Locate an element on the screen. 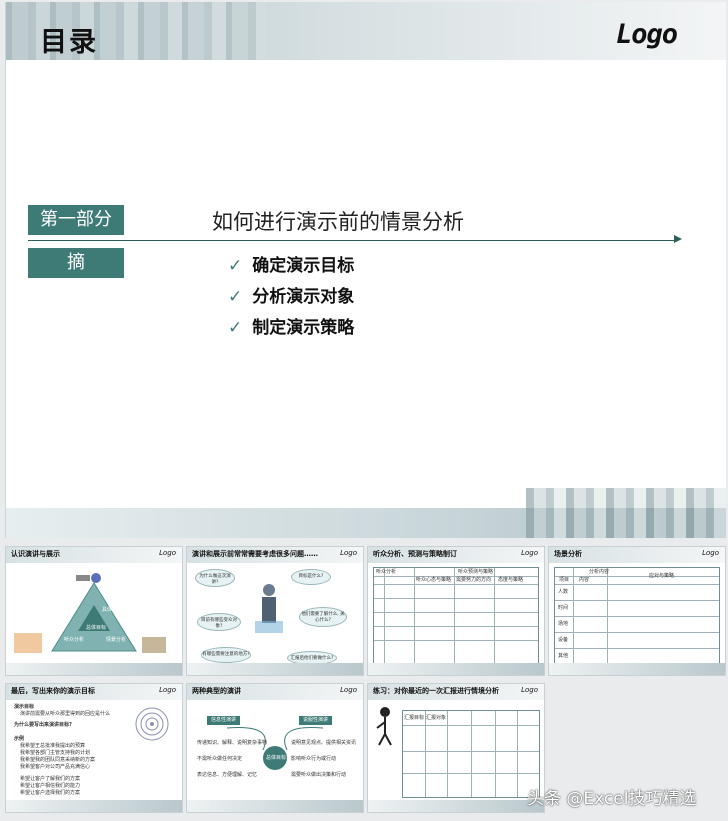 This screenshot has width=728, height=821. pyramid-diagram is located at coordinates (90, 613).